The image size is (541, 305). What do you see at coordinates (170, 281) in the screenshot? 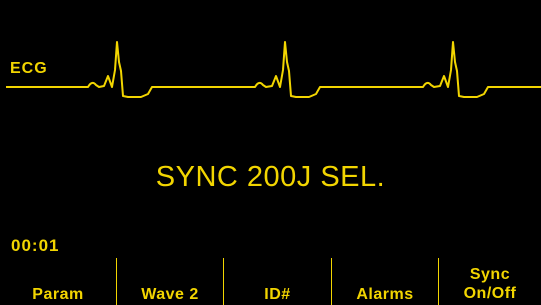
I see `wave-2-softkey: Wave 2` at bounding box center [170, 281].